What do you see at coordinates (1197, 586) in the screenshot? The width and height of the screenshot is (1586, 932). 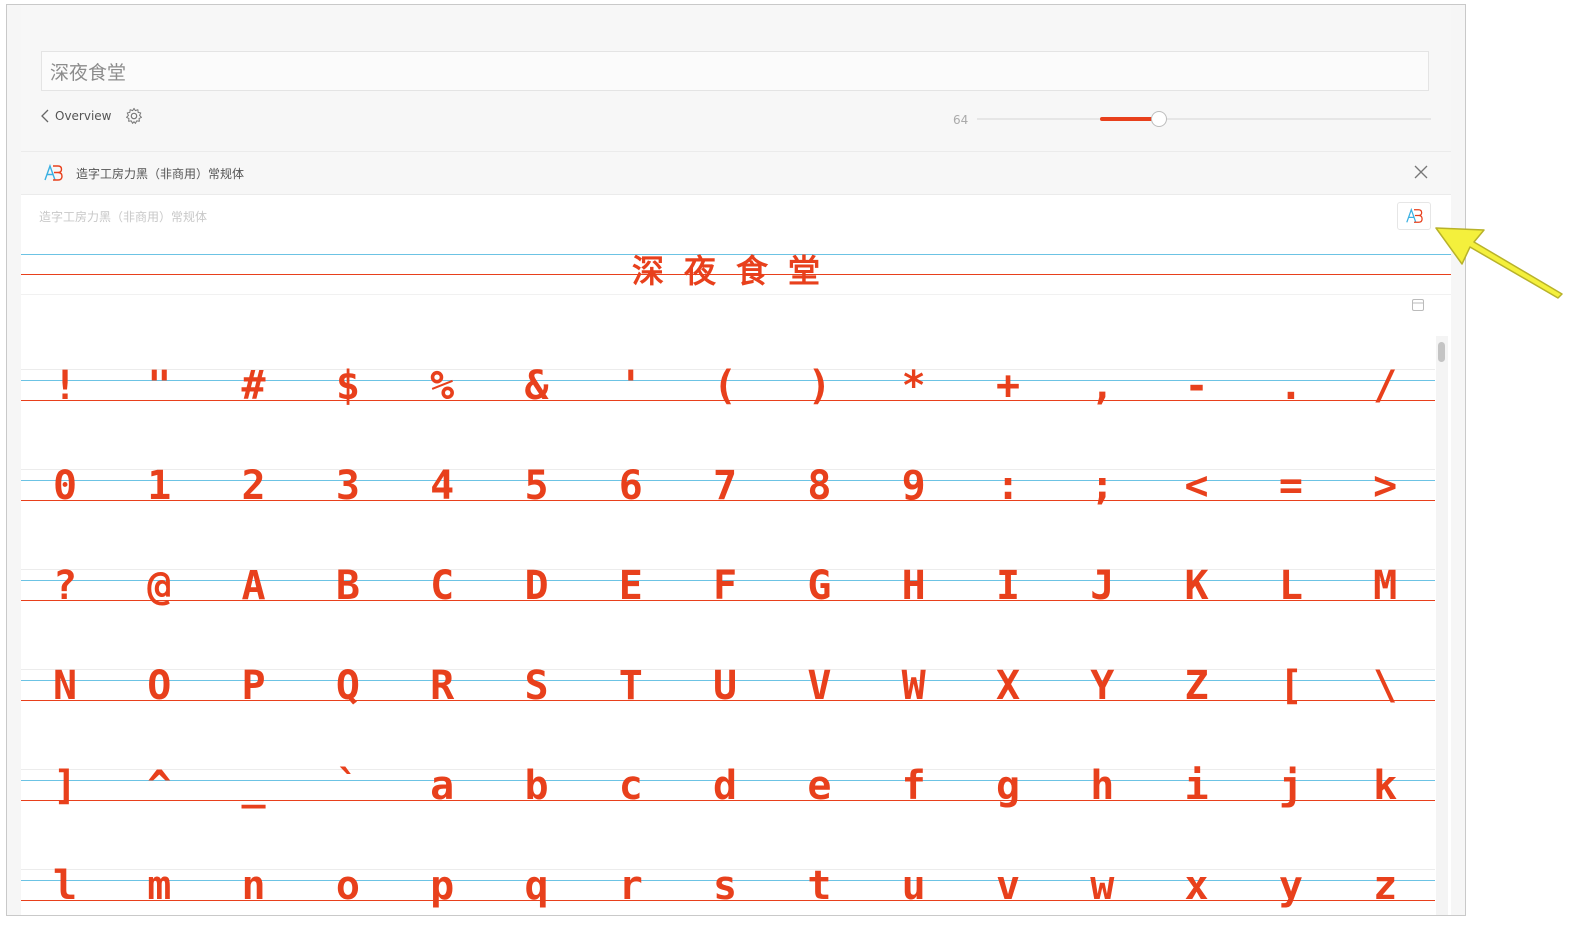 I see `glyph-cell: K` at bounding box center [1197, 586].